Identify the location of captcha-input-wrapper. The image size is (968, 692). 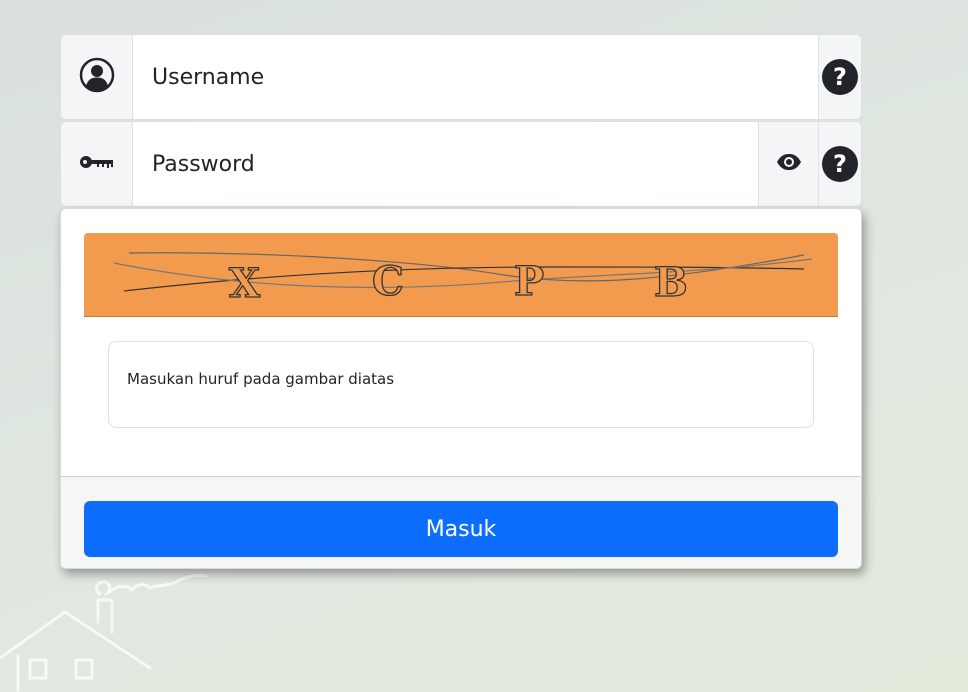
(461, 384).